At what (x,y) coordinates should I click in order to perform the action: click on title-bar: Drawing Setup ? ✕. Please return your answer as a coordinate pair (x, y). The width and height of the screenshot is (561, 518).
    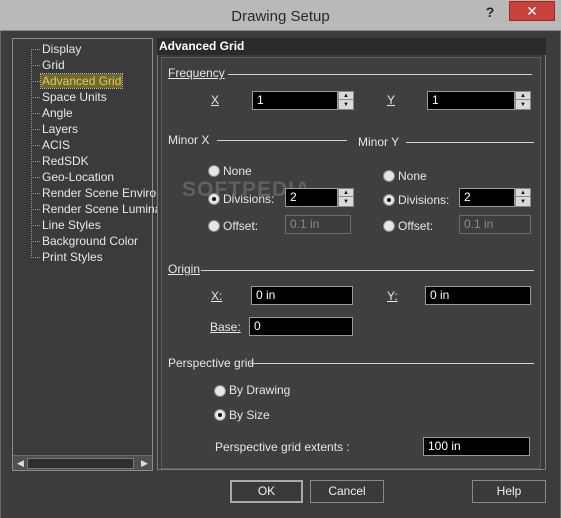
    Looking at the image, I should click on (280, 15).